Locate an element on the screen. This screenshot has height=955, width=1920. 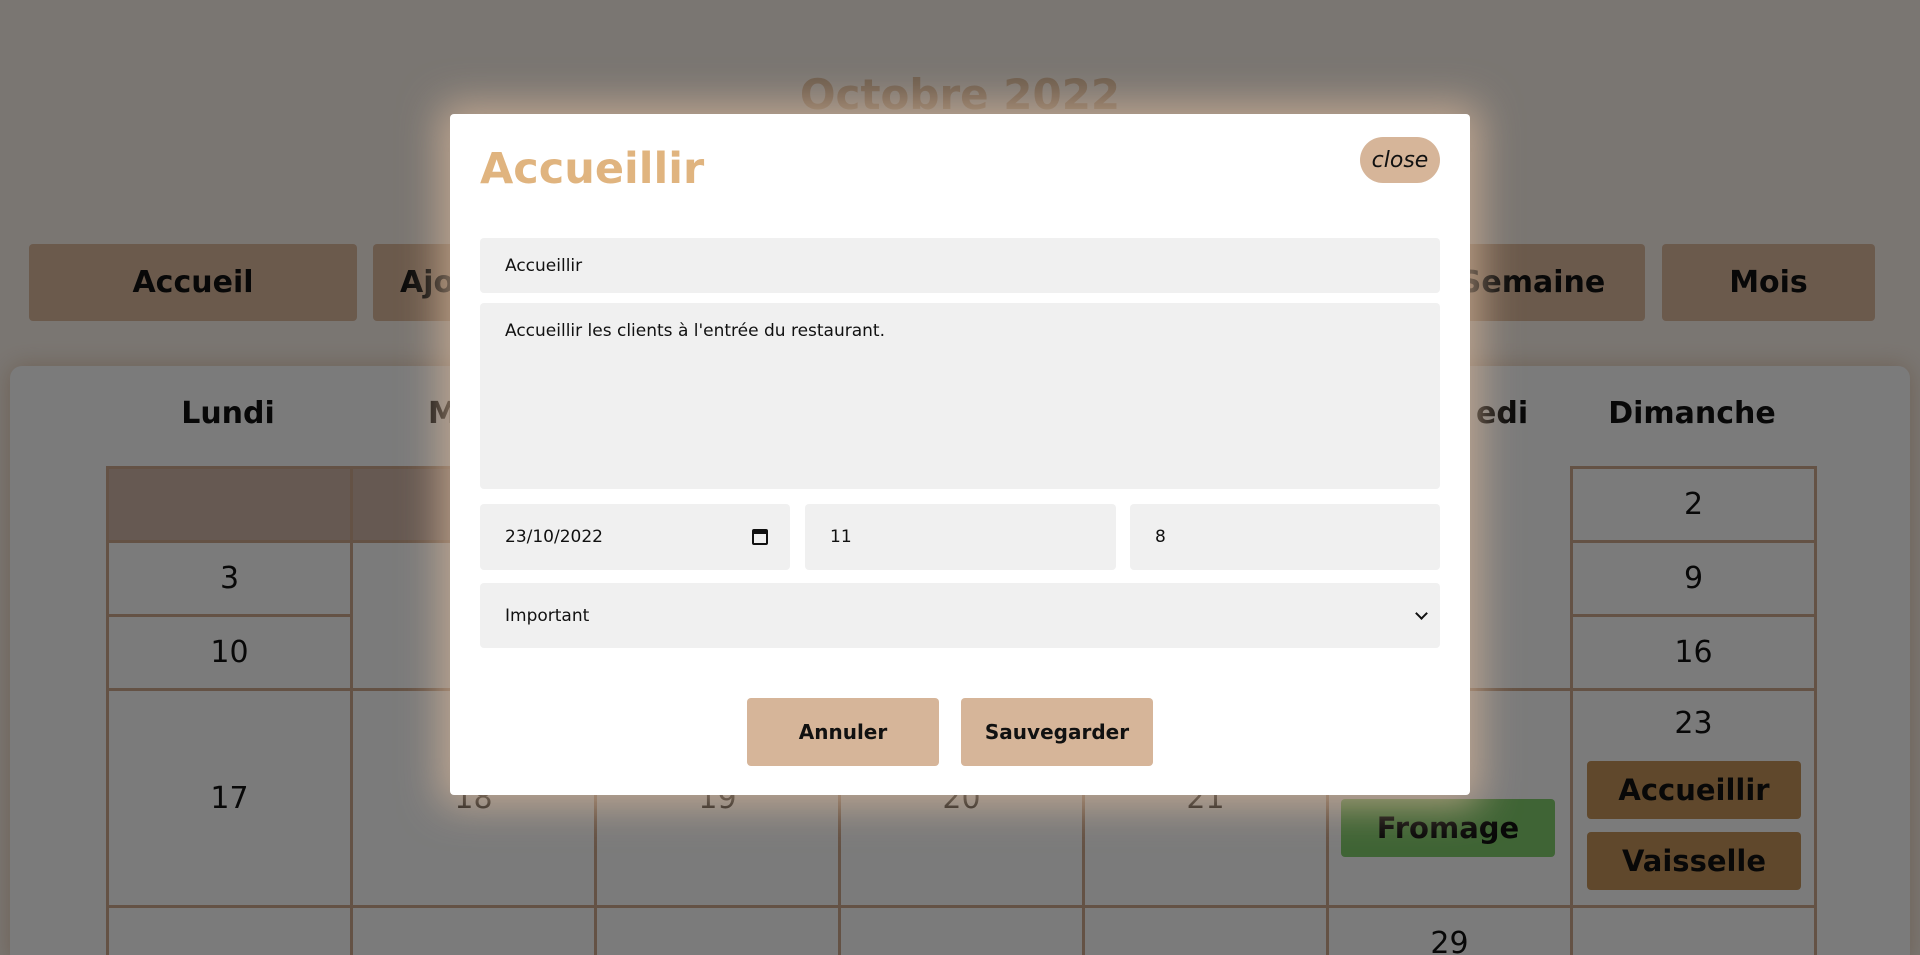
calendar-icon is located at coordinates (760, 537).